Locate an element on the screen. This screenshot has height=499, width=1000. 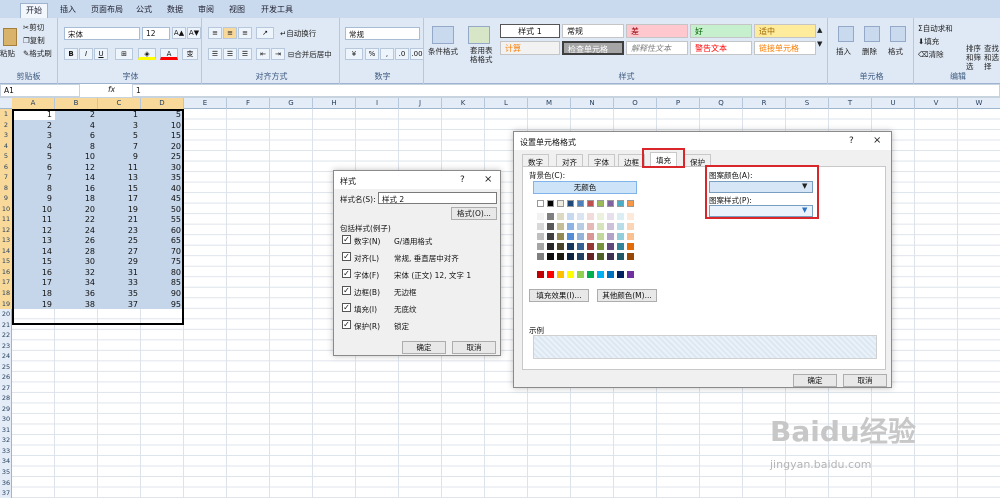
column-header-c: C is located at coordinates (119, 103).